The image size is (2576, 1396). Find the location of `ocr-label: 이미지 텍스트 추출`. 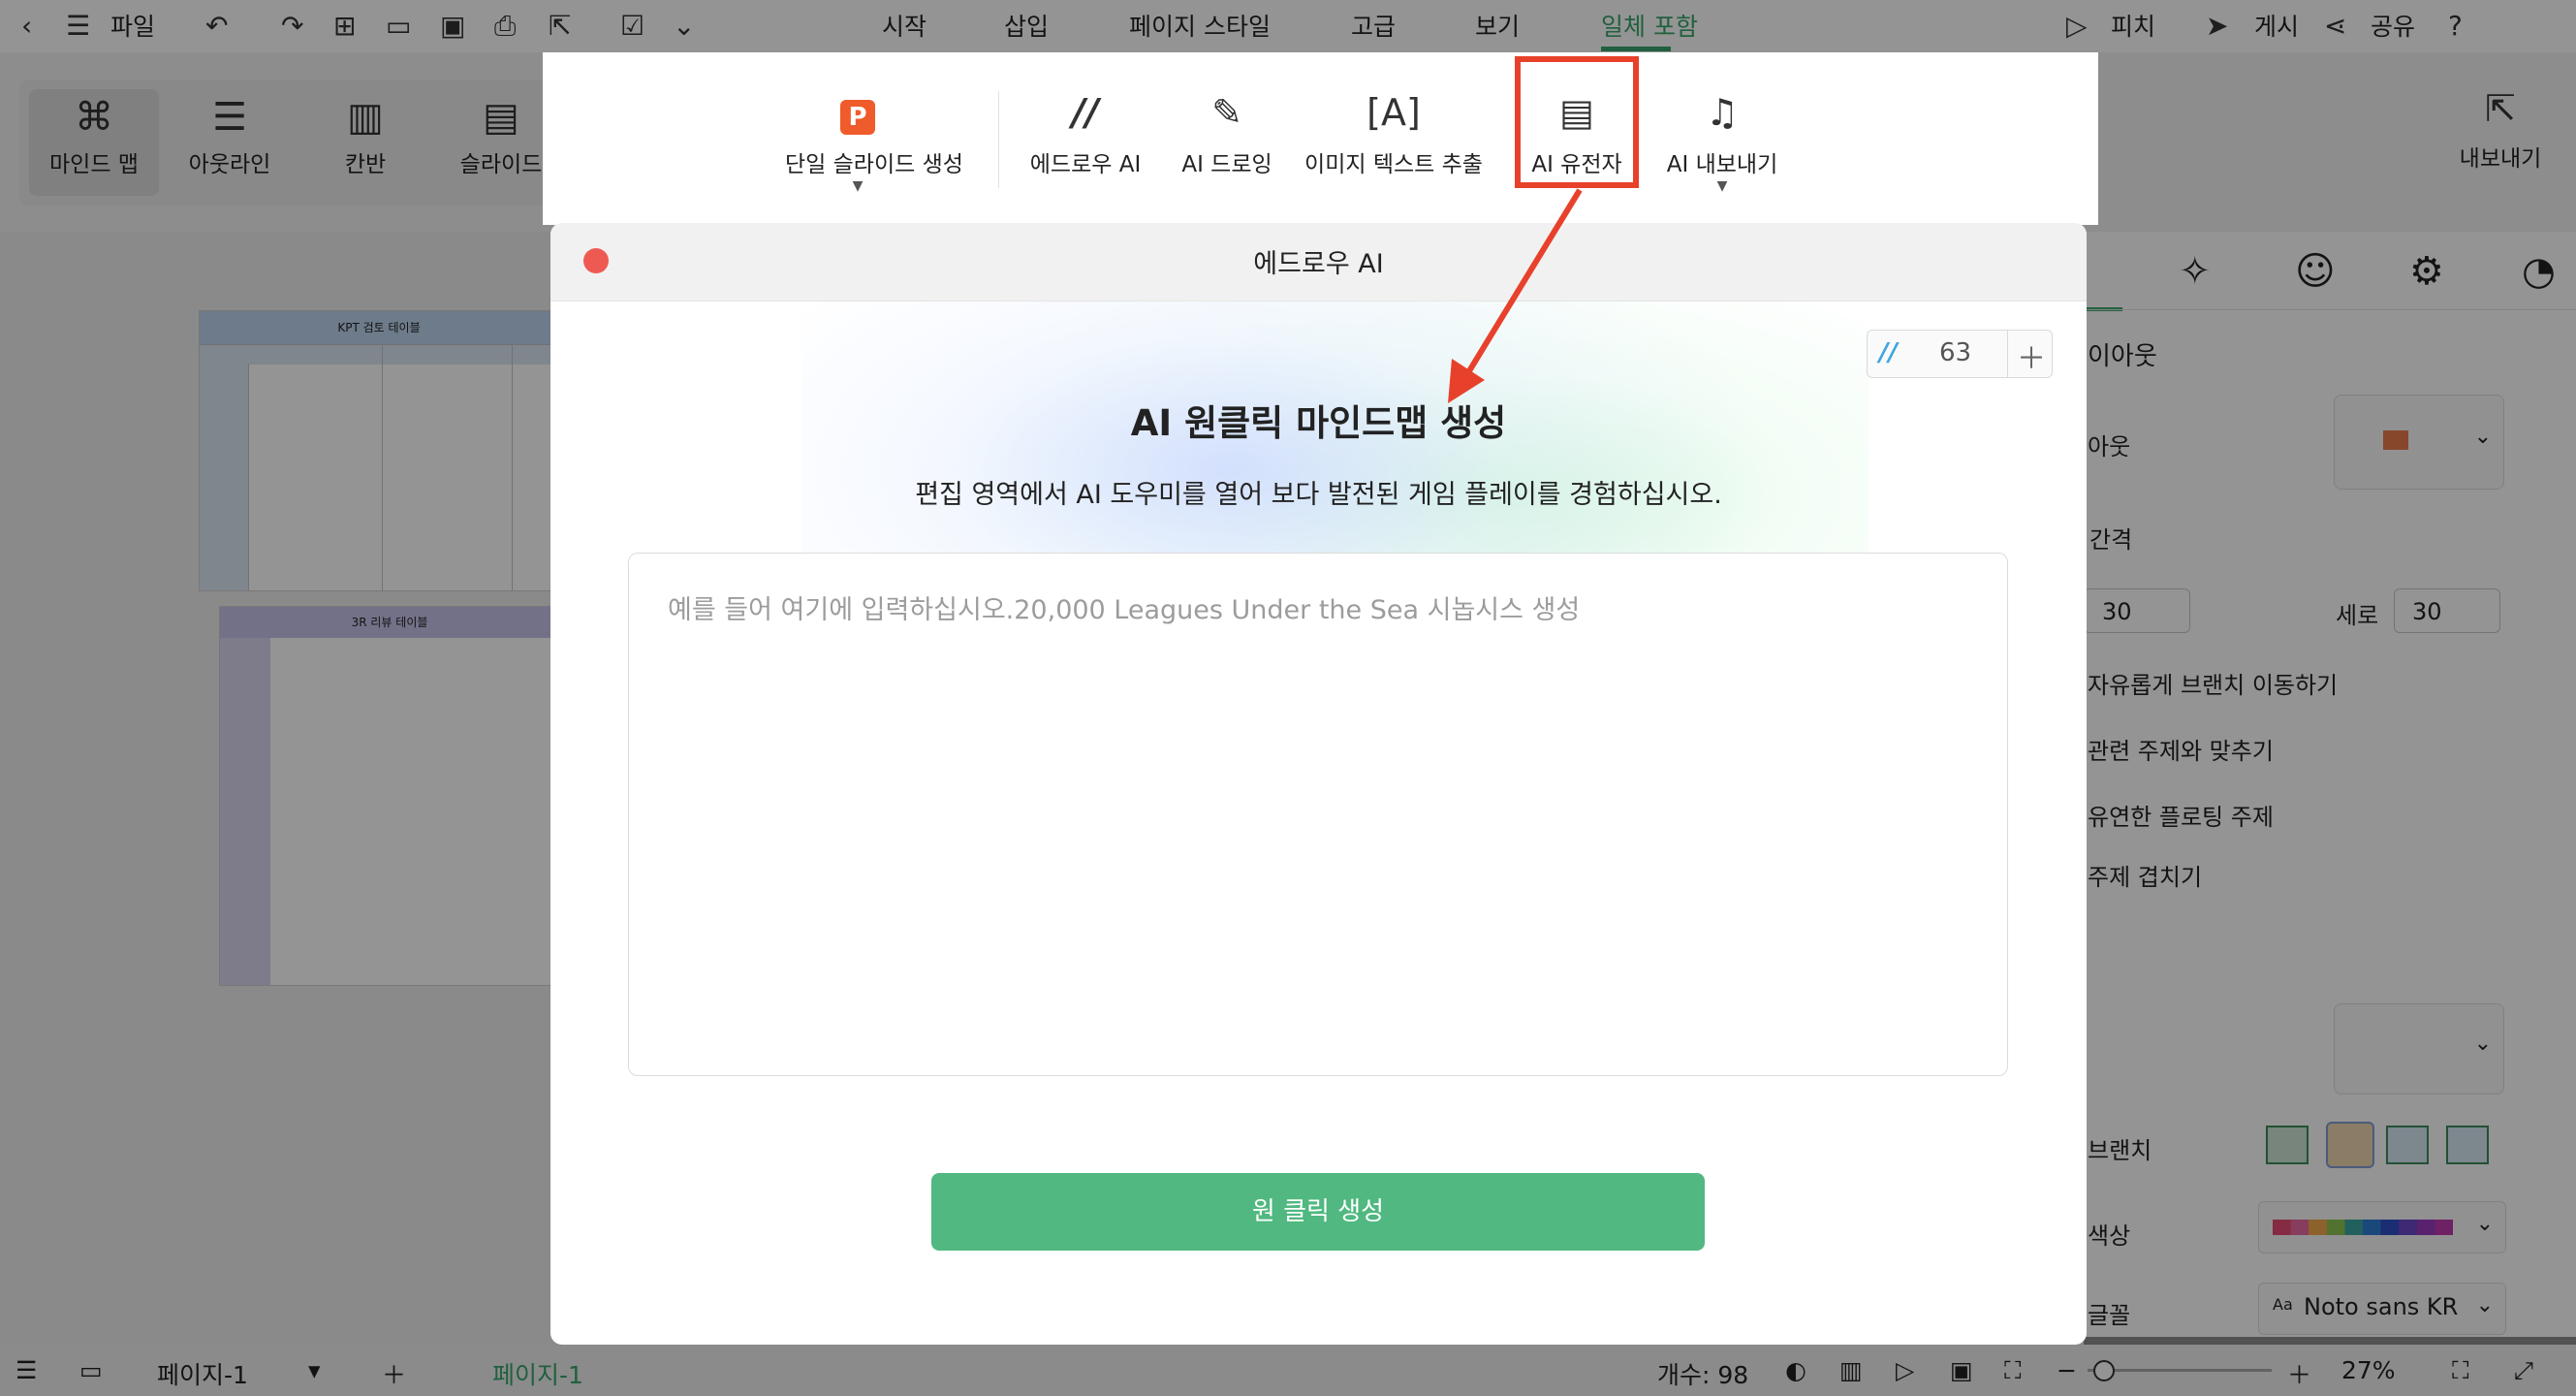

ocr-label: 이미지 텍스트 추출 is located at coordinates (1393, 164).